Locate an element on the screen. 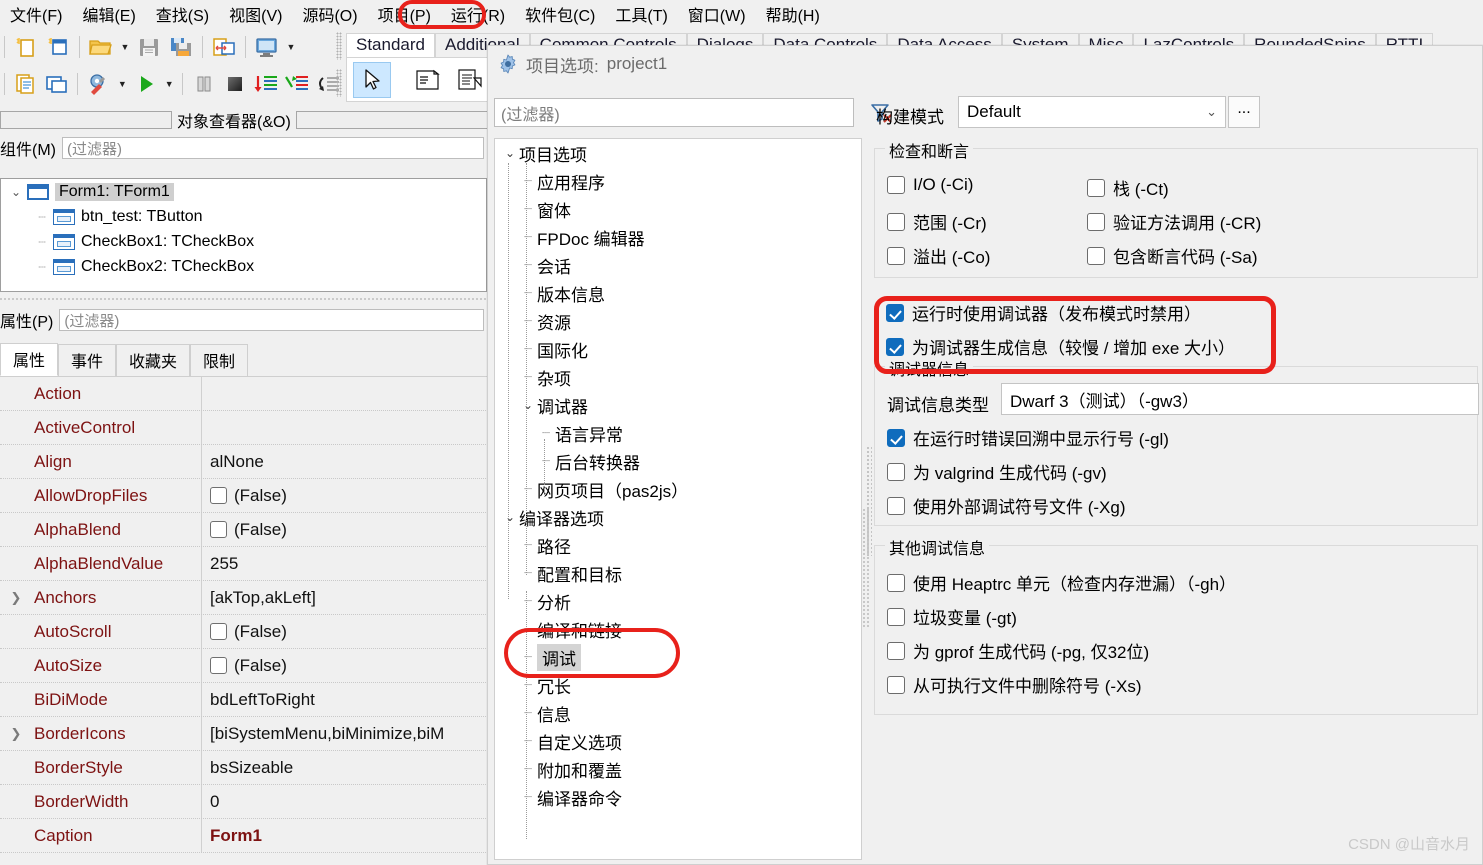  table-row: Align alNone is located at coordinates (245, 462).